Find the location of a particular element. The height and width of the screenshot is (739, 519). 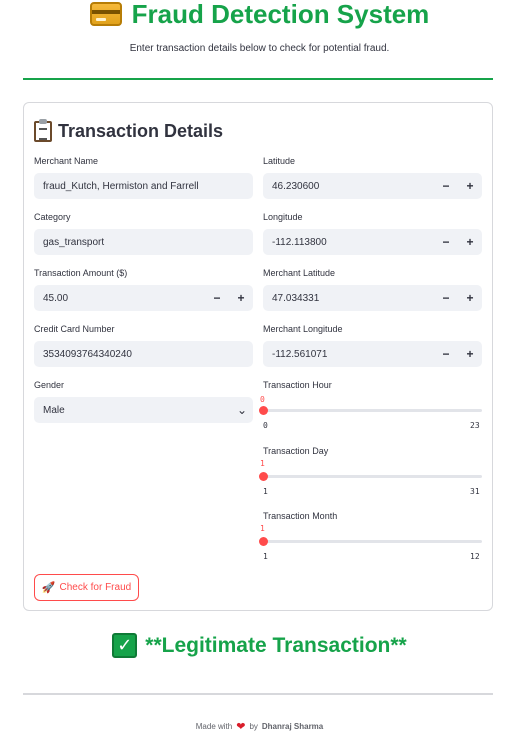

category-value: gas_transport is located at coordinates (74, 242).